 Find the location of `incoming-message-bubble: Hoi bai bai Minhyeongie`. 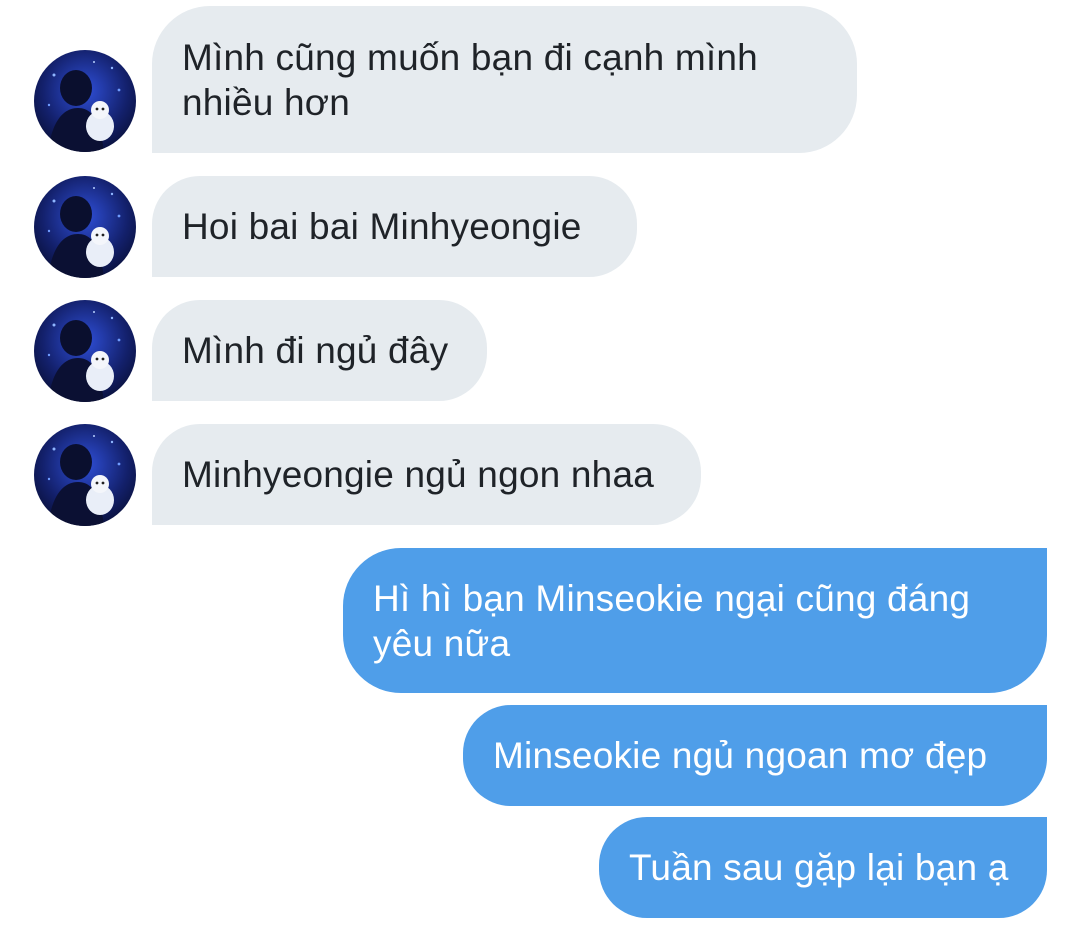

incoming-message-bubble: Hoi bai bai Minhyeongie is located at coordinates (394, 226).